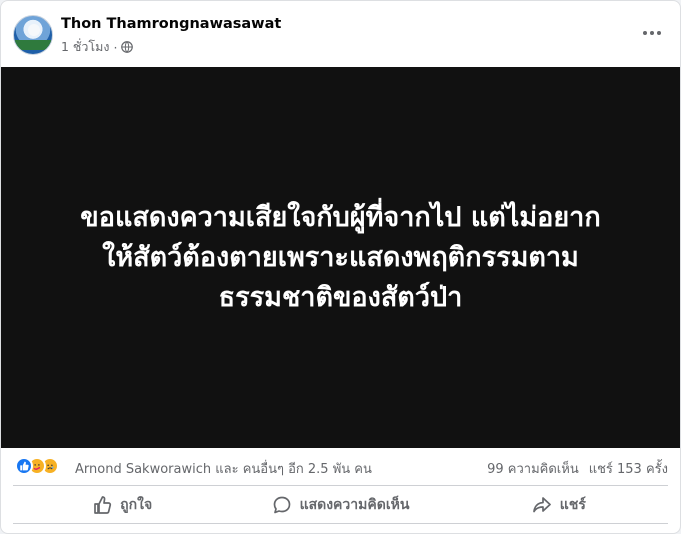 Image resolution: width=681 pixels, height=534 pixels. I want to click on action-bar: ถูกใจ แสดงความคิดเห็น แชร์, so click(340, 505).